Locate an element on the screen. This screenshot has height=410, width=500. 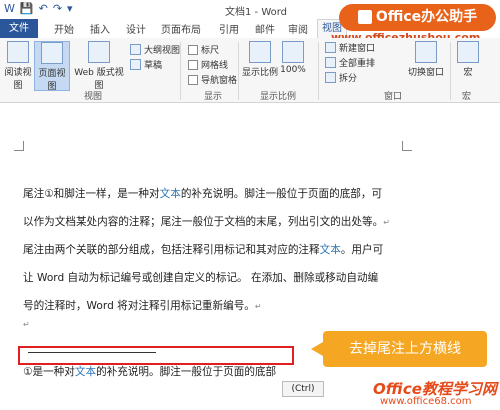
quick-access-toolbar: W 💾 ↶ ↷ ▾ is located at coordinates (38, 9).